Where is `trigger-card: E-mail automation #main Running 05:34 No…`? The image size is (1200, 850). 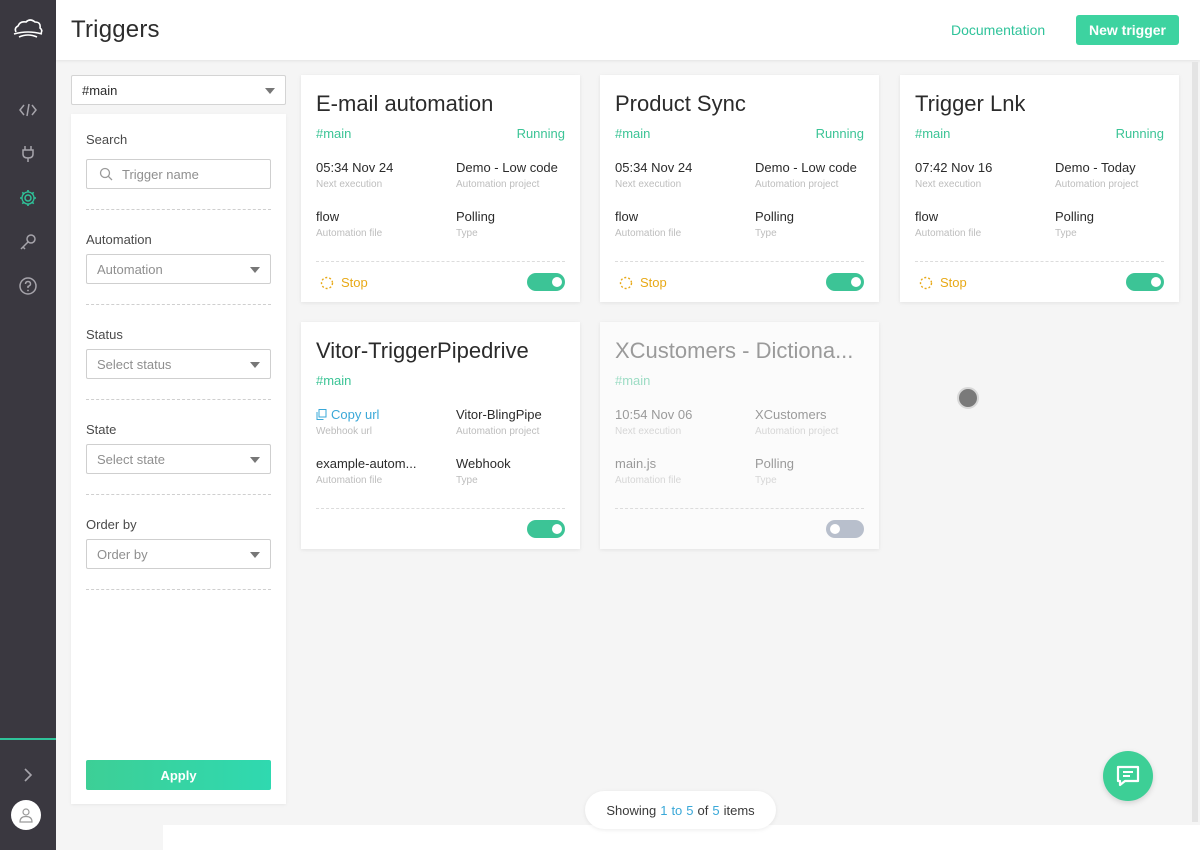 trigger-card: E-mail automation #main Running 05:34 No… is located at coordinates (440, 188).